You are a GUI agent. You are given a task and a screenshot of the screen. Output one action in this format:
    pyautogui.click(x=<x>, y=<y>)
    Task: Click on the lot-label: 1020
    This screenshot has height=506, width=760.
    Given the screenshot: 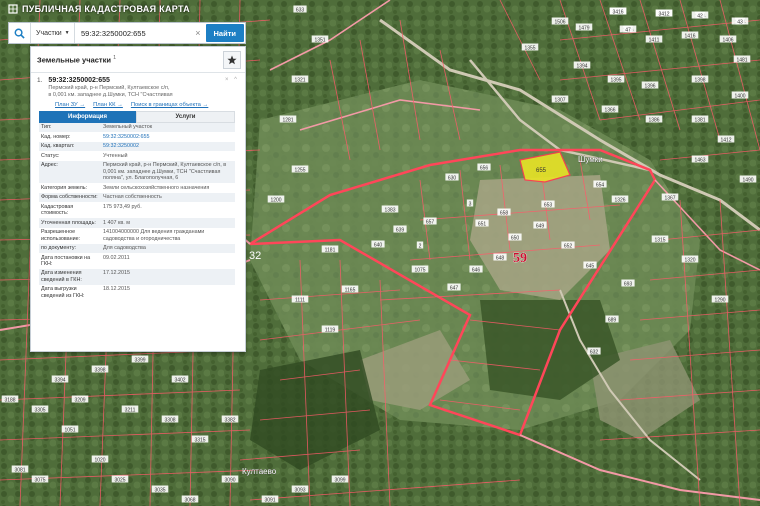 What is the action you would take?
    pyautogui.click(x=99, y=461)
    